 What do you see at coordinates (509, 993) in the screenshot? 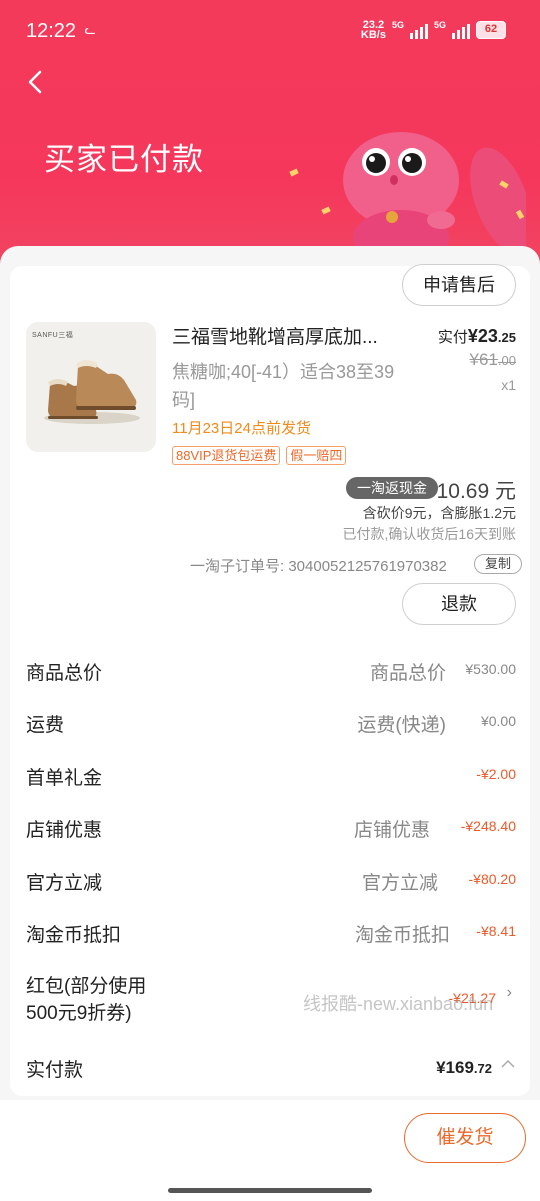
I see `chevron-right-icon: ›` at bounding box center [509, 993].